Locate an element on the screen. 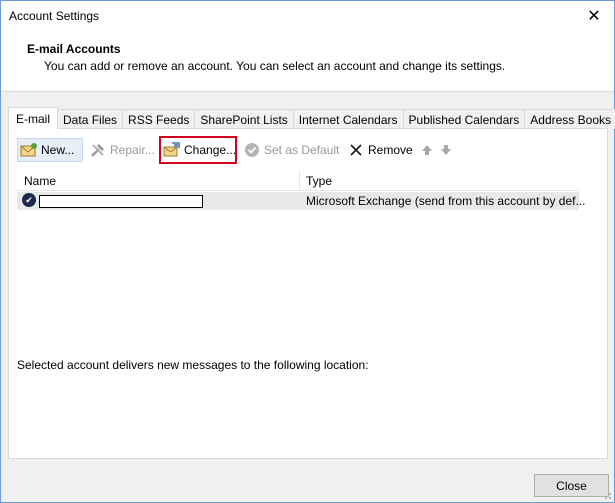 Image resolution: width=615 pixels, height=503 pixels. remove-x-icon is located at coordinates (356, 150).